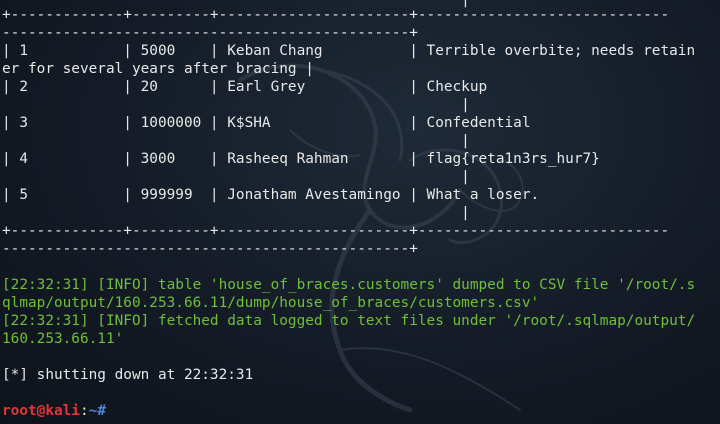  What do you see at coordinates (110, 411) in the screenshot?
I see `prompt-cursor` at bounding box center [110, 411].